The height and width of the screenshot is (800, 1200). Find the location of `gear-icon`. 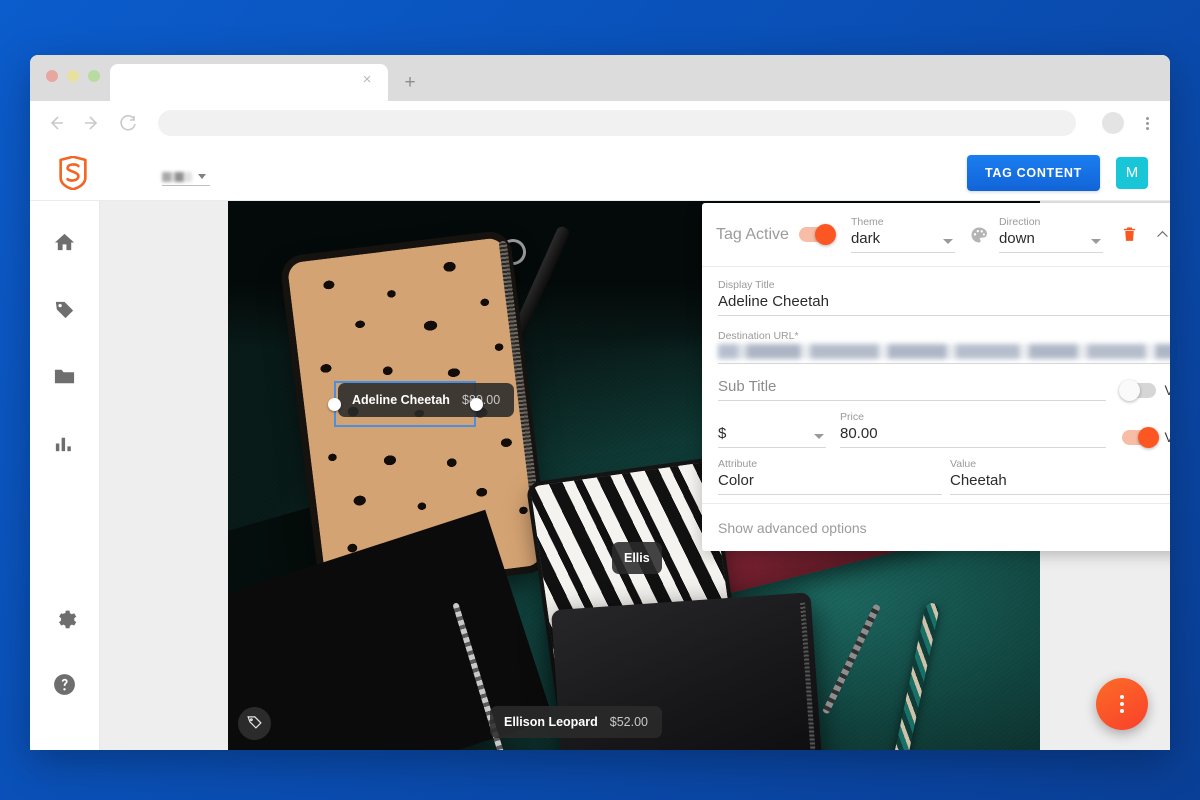

gear-icon is located at coordinates (65, 617).